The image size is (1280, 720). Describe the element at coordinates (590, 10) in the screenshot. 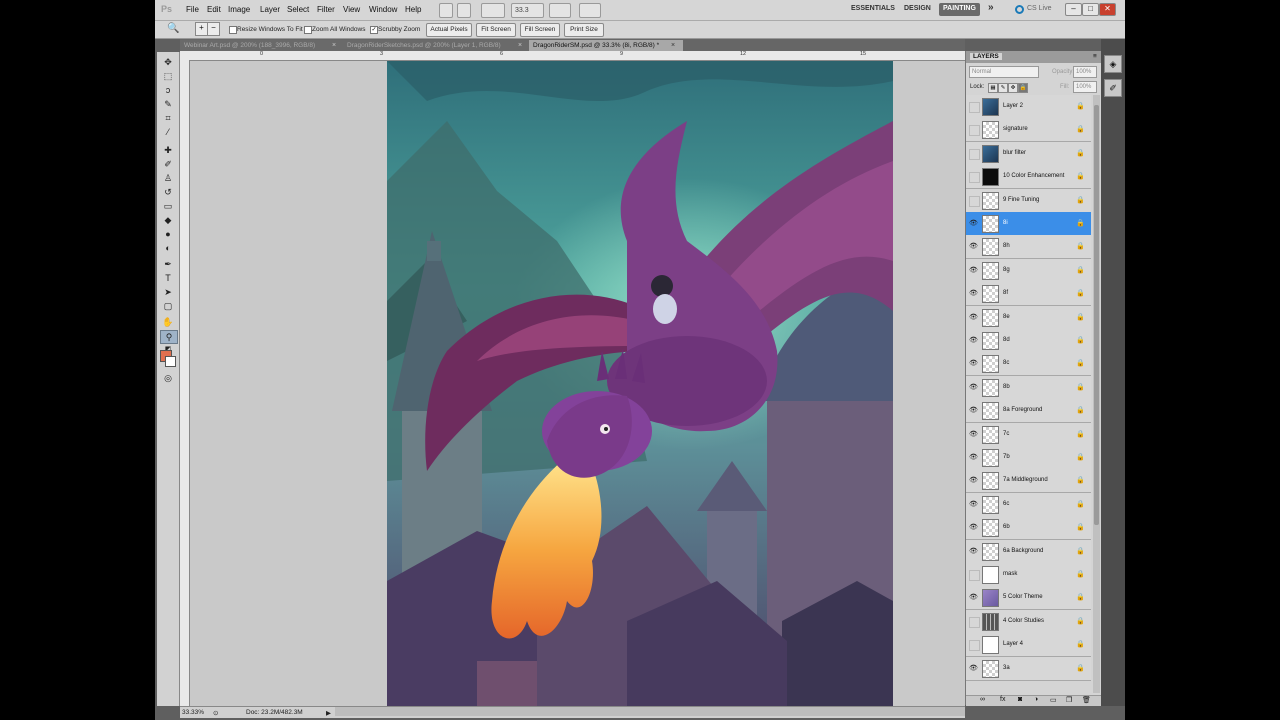

I see `screen-mode-icon` at that location.